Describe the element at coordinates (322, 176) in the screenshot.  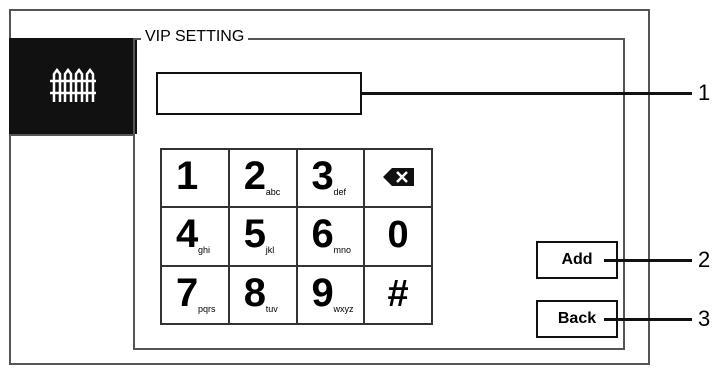
I see `key-digit: 3` at that location.